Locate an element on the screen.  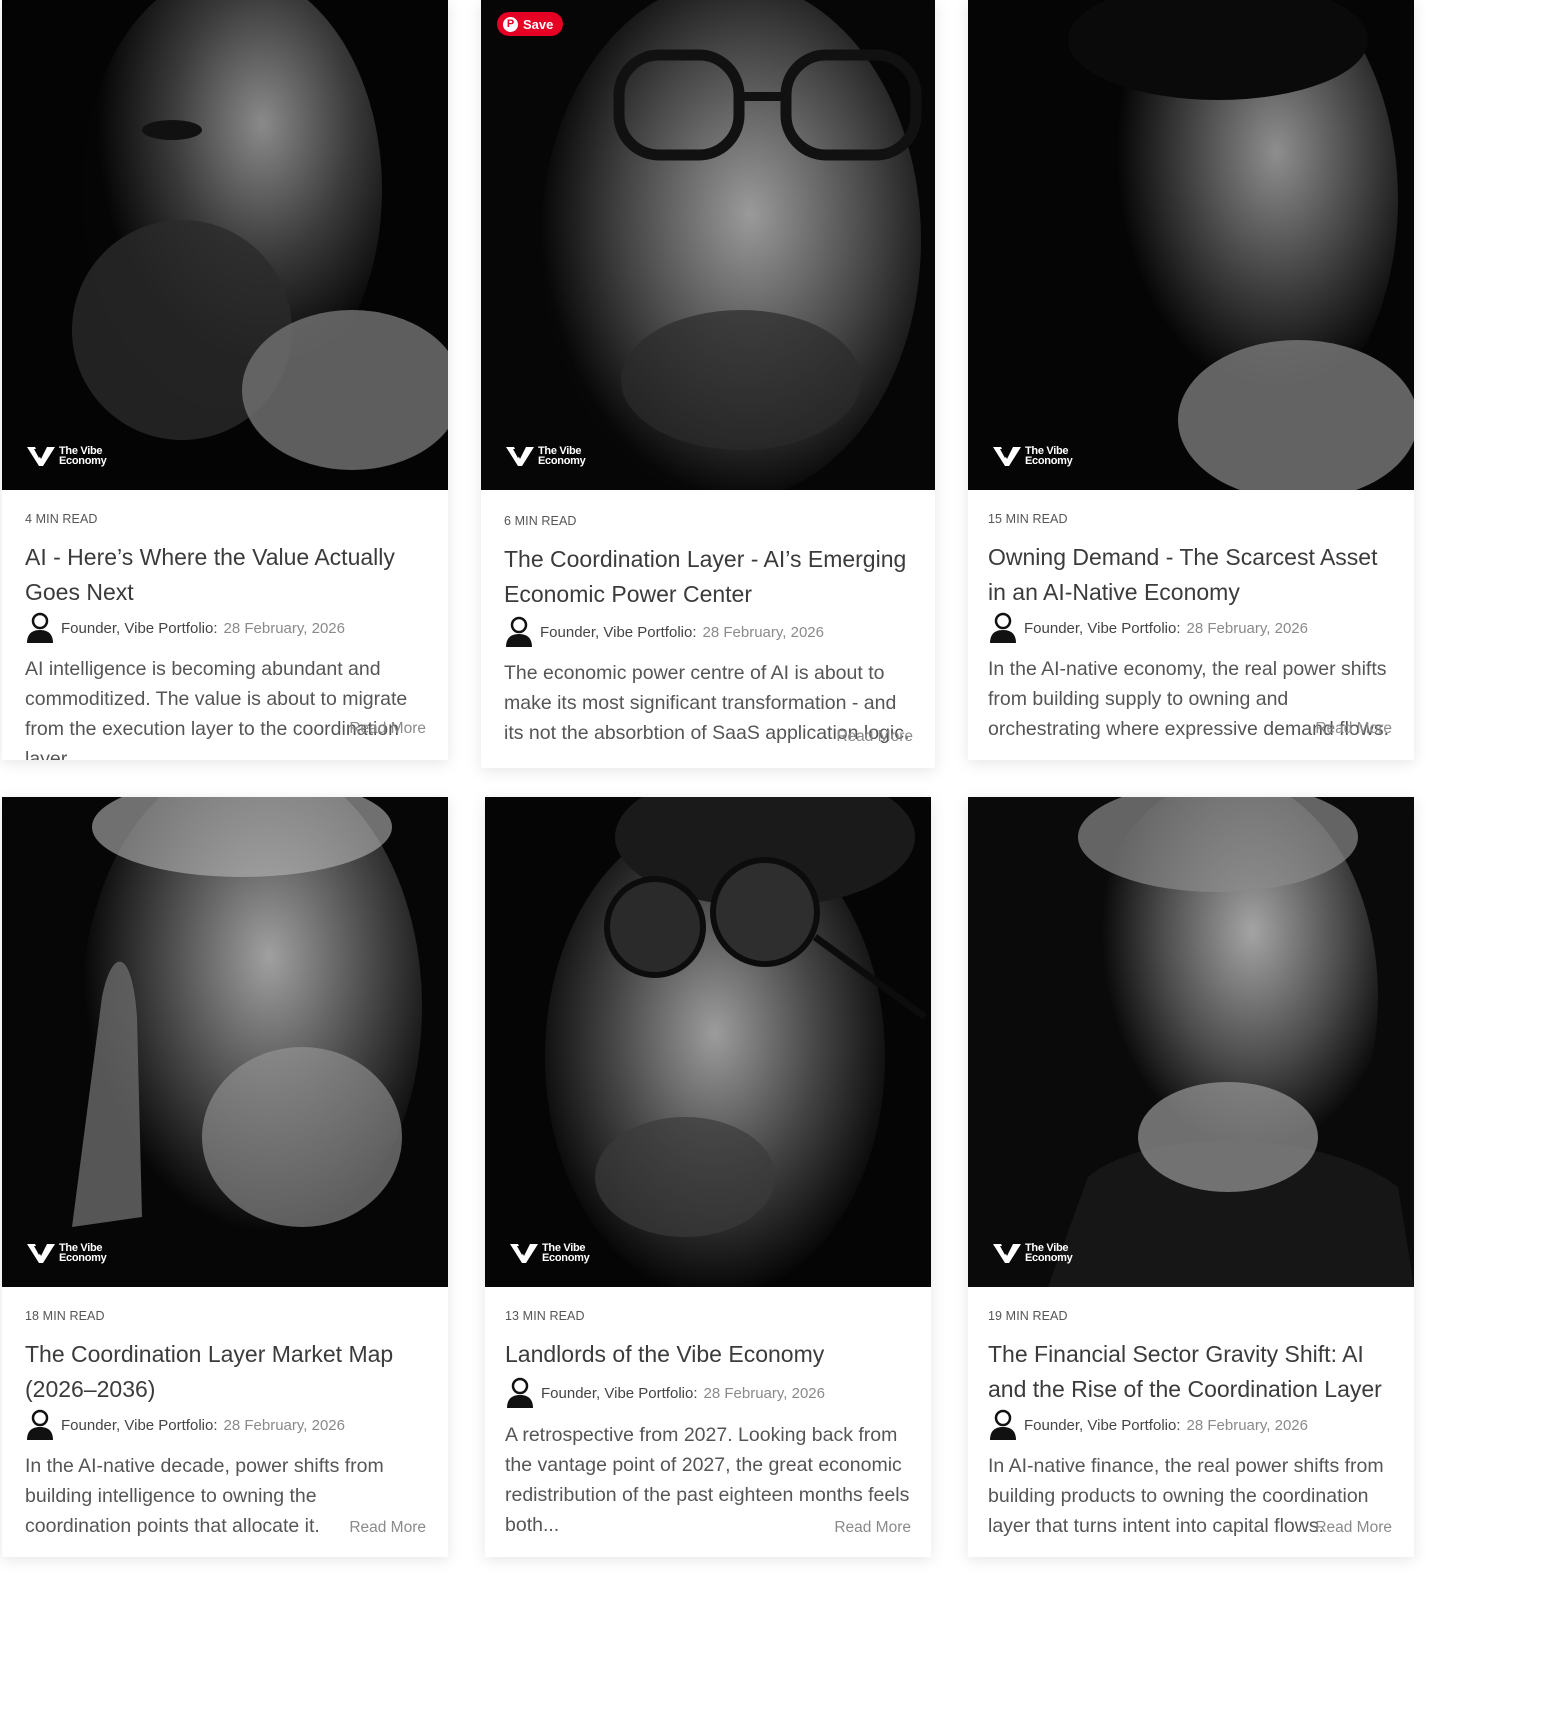
read-time: 4 MIN READ is located at coordinates (61, 519).